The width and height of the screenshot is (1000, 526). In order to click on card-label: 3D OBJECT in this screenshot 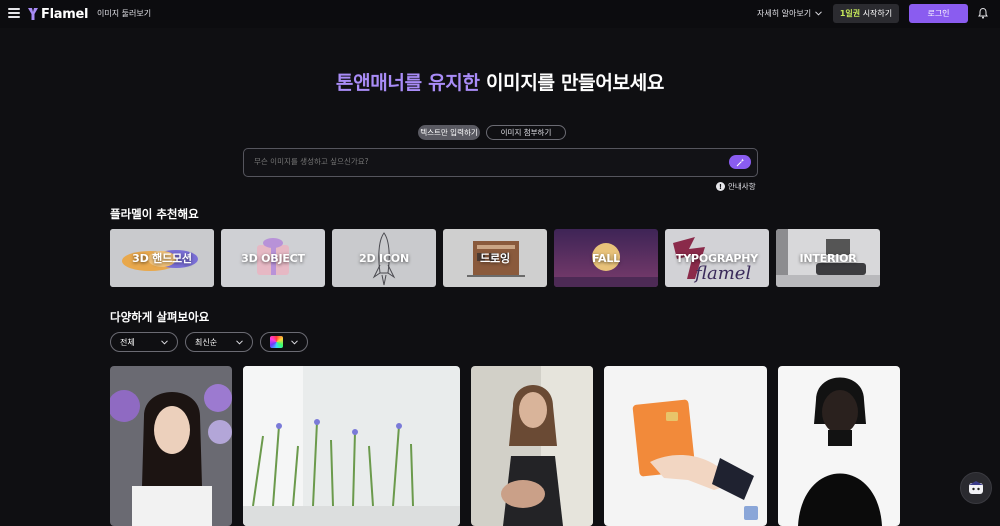, I will do `click(273, 258)`.